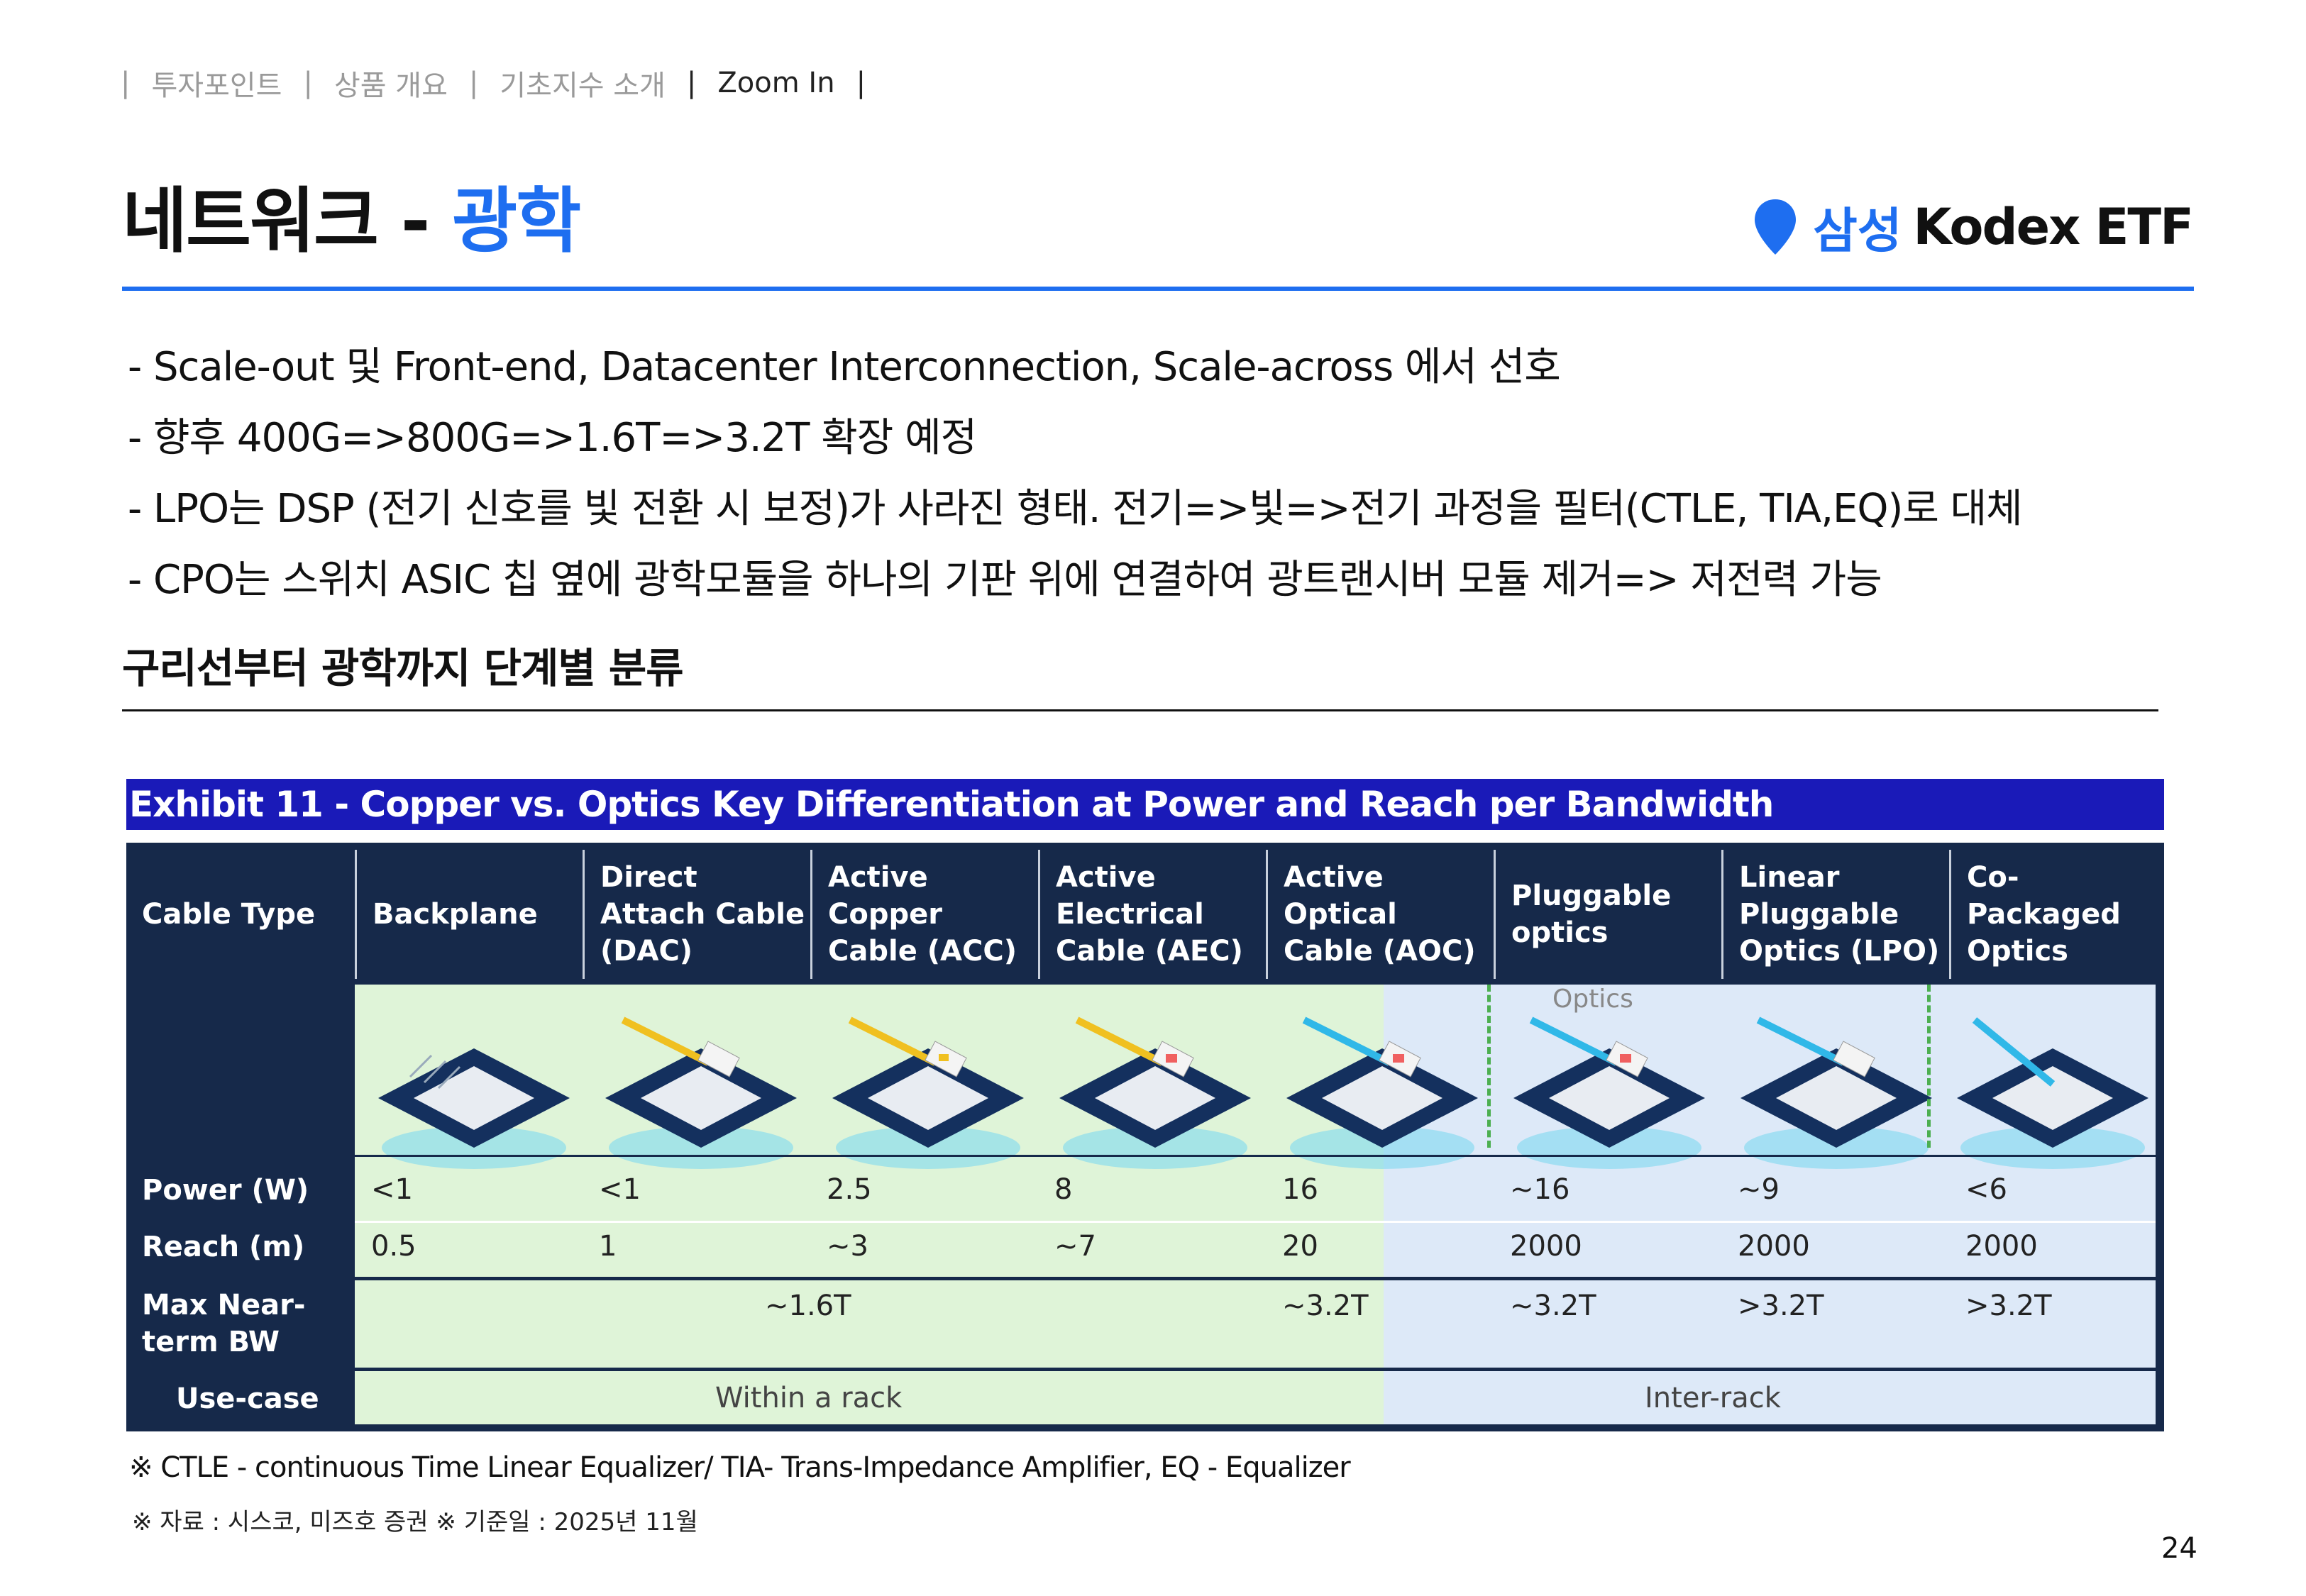 The width and height of the screenshot is (2306, 1596). Describe the element at coordinates (2052, 1093) in the screenshot. I see `cpo-chip-icon` at that location.